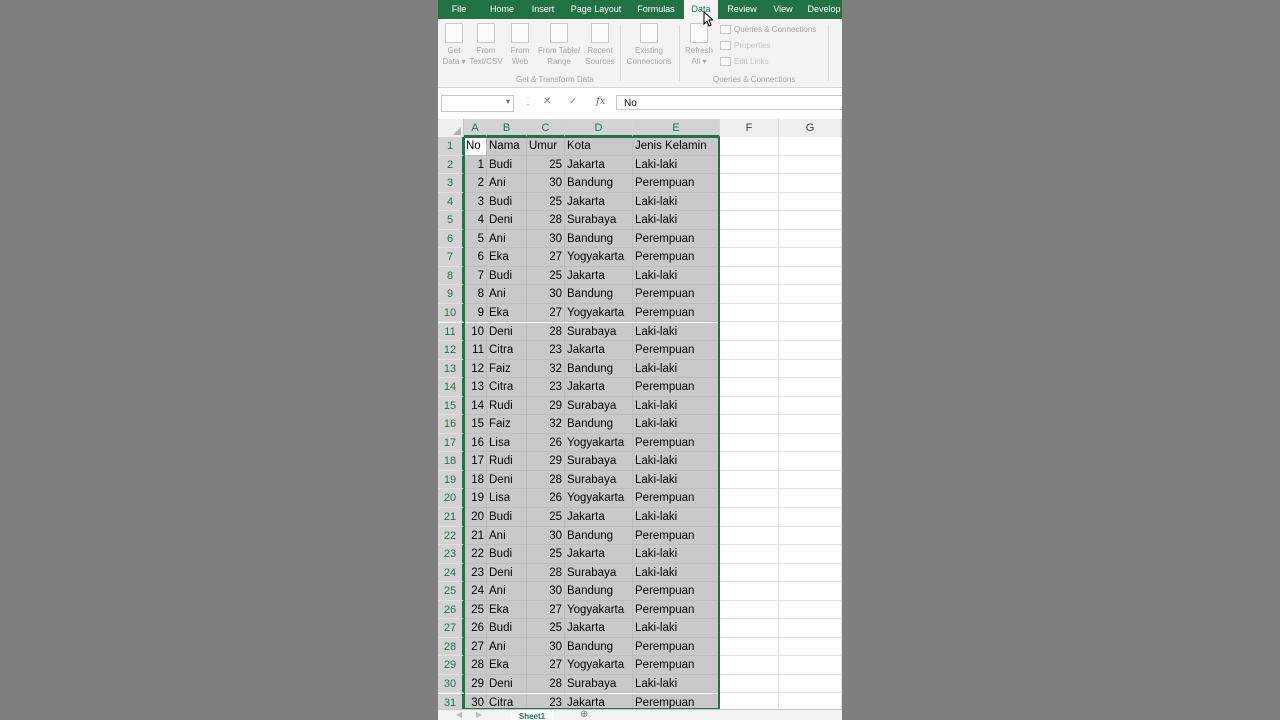 This screenshot has width=1280, height=720. What do you see at coordinates (454, 45) in the screenshot?
I see `get-data-button: Get Data ▾` at bounding box center [454, 45].